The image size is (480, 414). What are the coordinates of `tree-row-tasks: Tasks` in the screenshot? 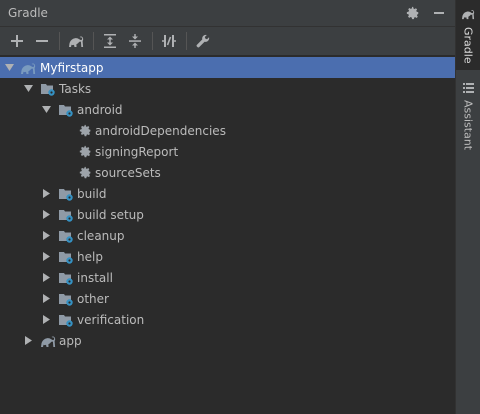 It's located at (227, 88).